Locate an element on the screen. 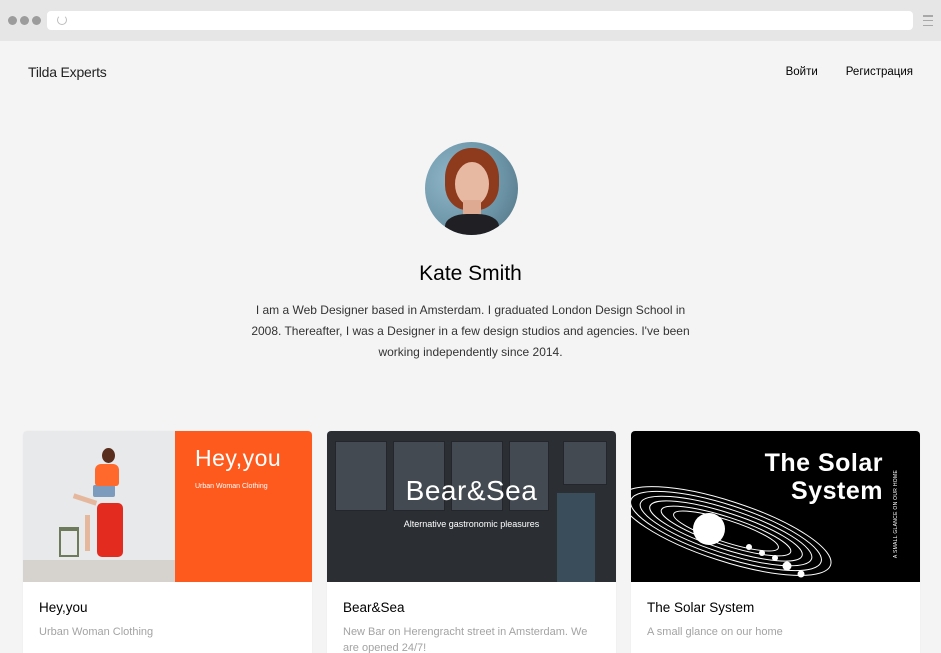  thumb-headline: Hey,you is located at coordinates (238, 458).